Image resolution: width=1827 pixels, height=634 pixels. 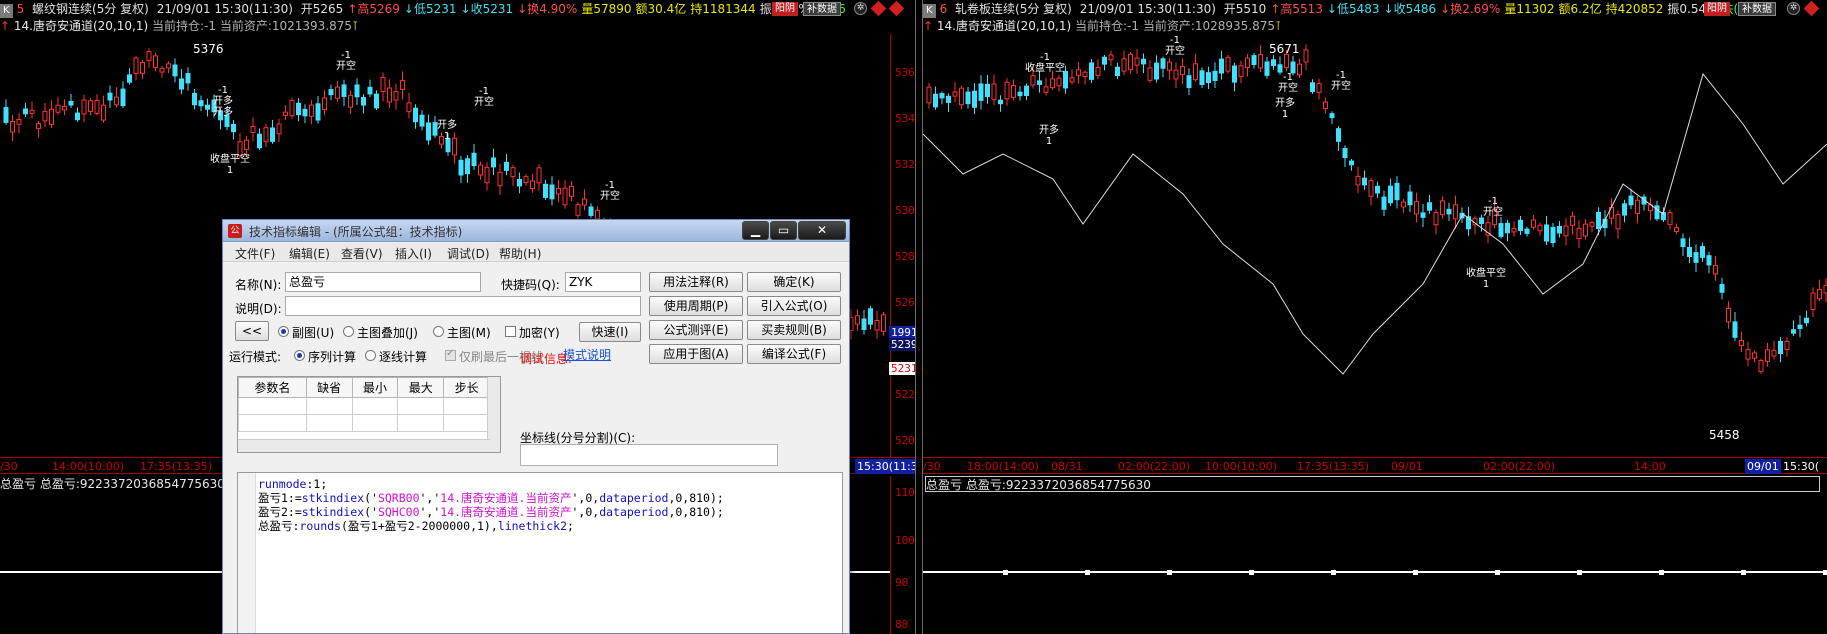 What do you see at coordinates (370, 355) in the screenshot?
I see `per-bar-calc-radio` at bounding box center [370, 355].